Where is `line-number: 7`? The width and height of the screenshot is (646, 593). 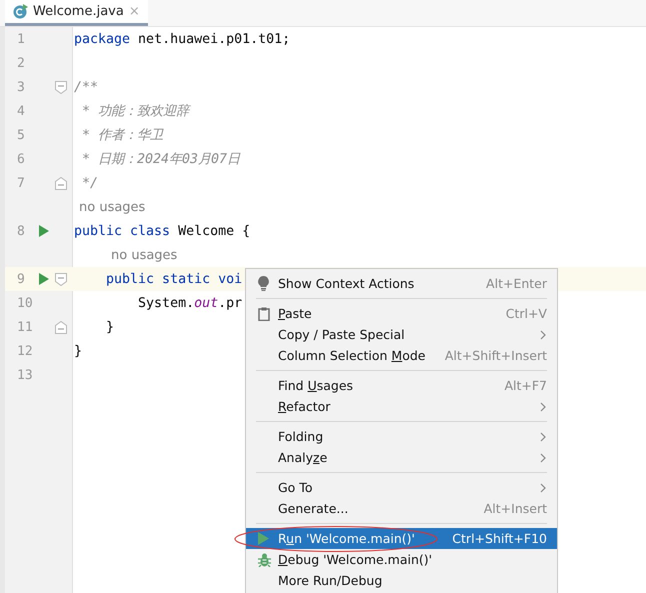 line-number: 7 is located at coordinates (21, 183).